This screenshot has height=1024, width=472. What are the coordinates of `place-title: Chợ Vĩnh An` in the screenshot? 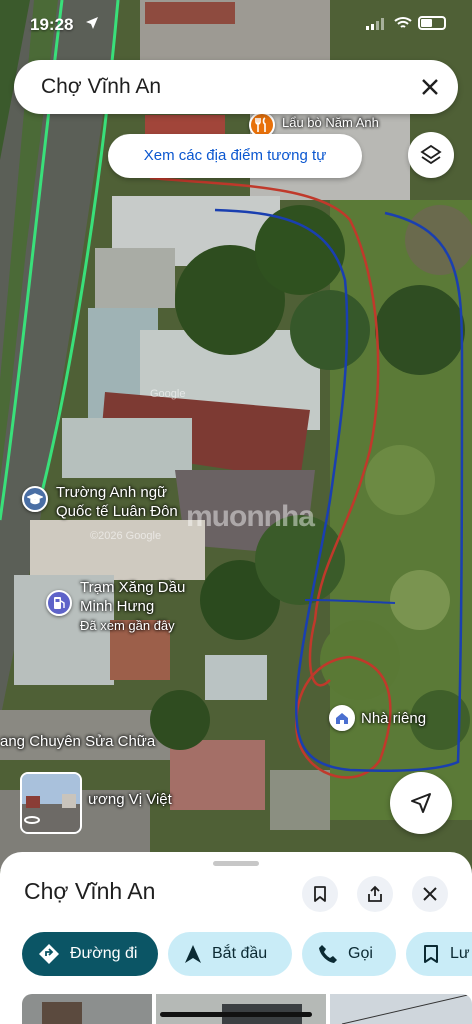 It's located at (90, 891).